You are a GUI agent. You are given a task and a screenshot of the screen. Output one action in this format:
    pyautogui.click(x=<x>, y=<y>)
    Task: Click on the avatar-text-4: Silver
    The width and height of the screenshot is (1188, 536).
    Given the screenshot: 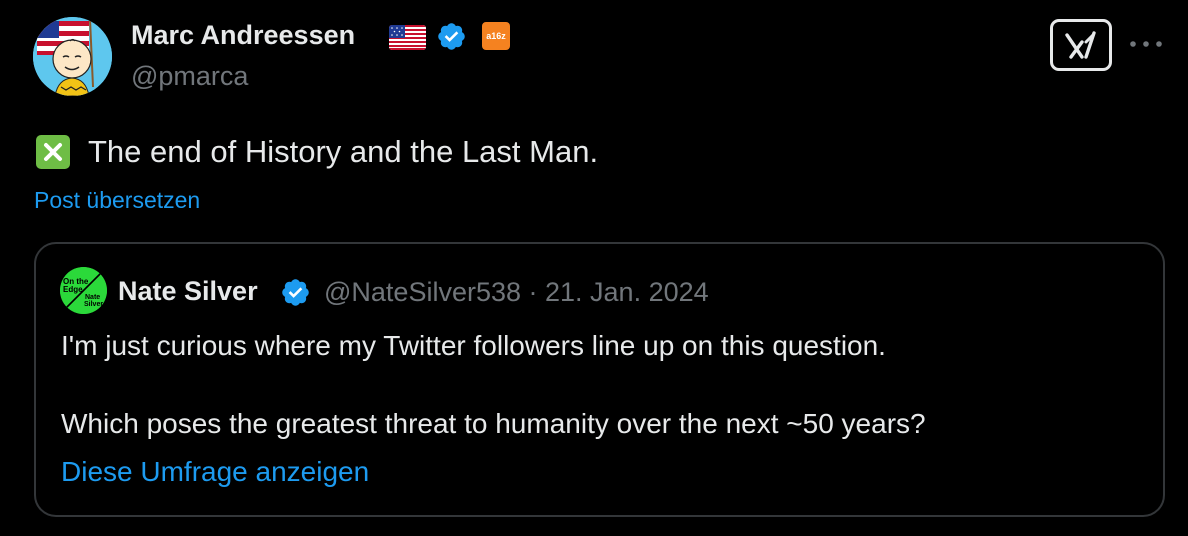 What is the action you would take?
    pyautogui.click(x=93, y=304)
    